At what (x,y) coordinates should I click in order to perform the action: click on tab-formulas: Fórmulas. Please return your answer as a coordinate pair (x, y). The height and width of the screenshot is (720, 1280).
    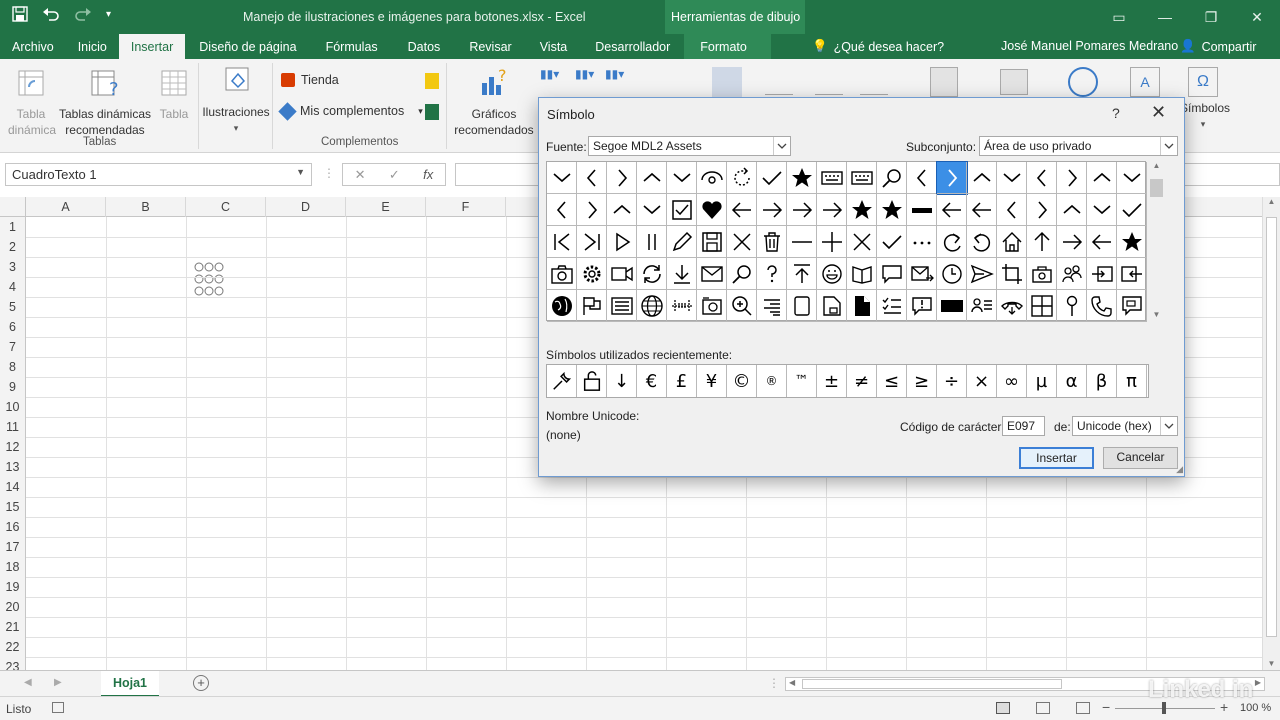
    Looking at the image, I should click on (352, 46).